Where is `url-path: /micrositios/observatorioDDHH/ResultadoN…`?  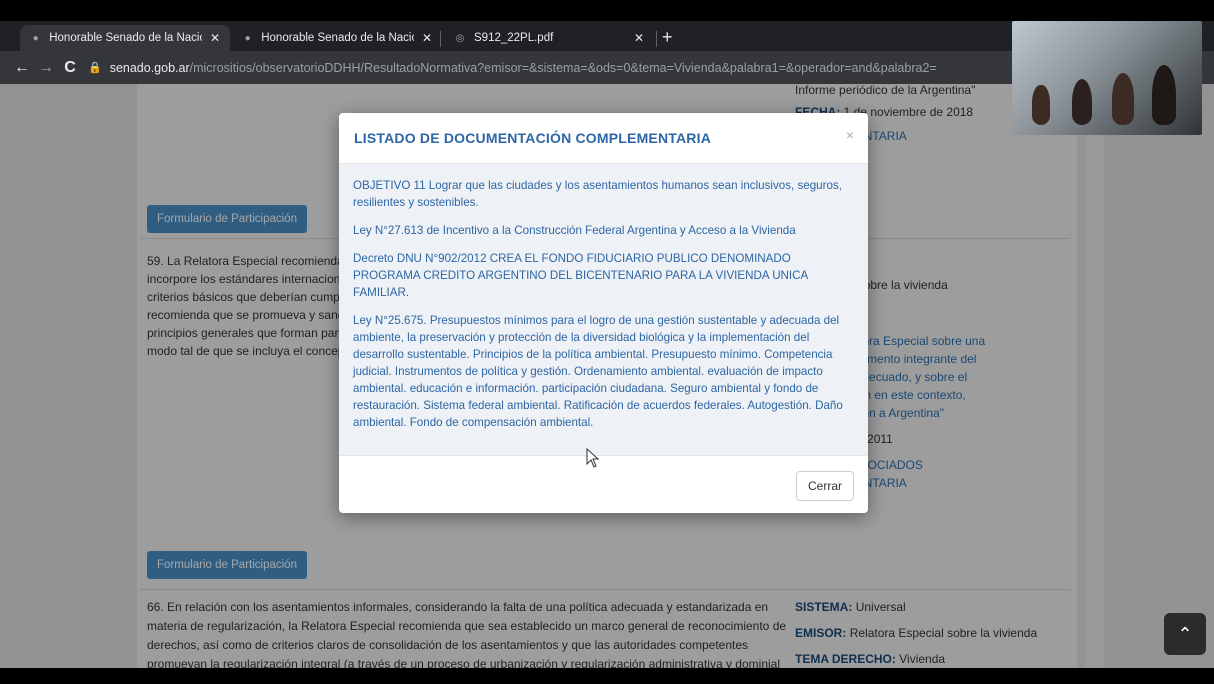 url-path: /micrositios/observatorioDDHH/ResultadoN… is located at coordinates (563, 67).